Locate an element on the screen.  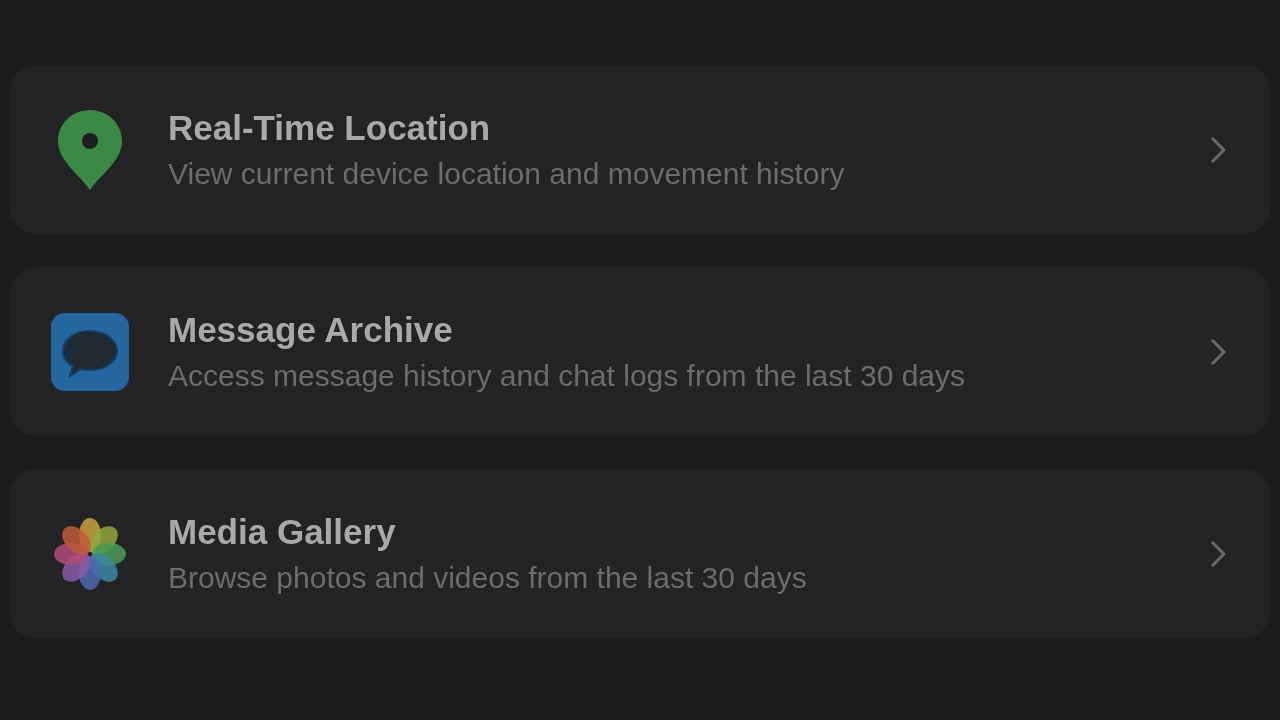
chat-bubble-icon is located at coordinates (90, 351).